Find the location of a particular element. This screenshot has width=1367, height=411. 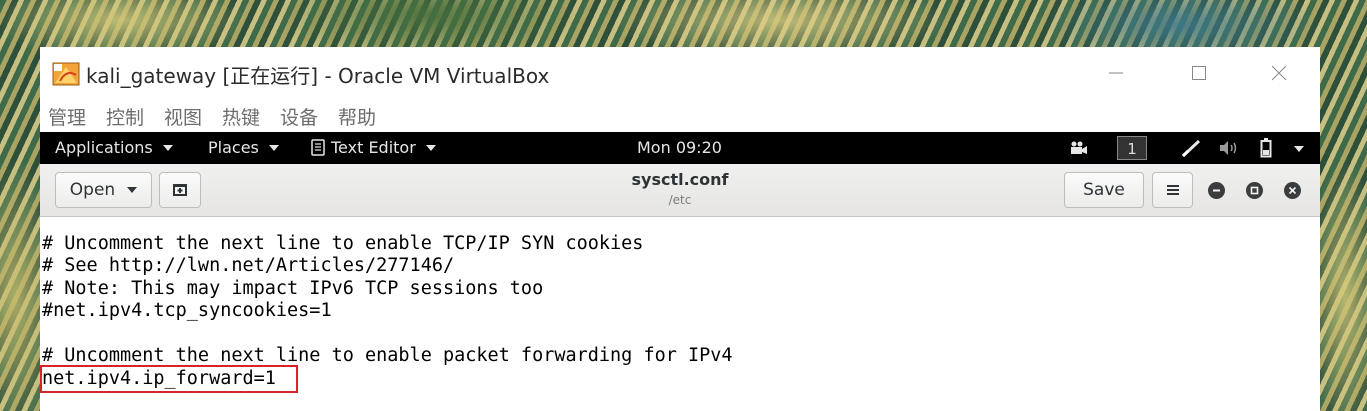

minimize-button is located at coordinates (1116, 73).